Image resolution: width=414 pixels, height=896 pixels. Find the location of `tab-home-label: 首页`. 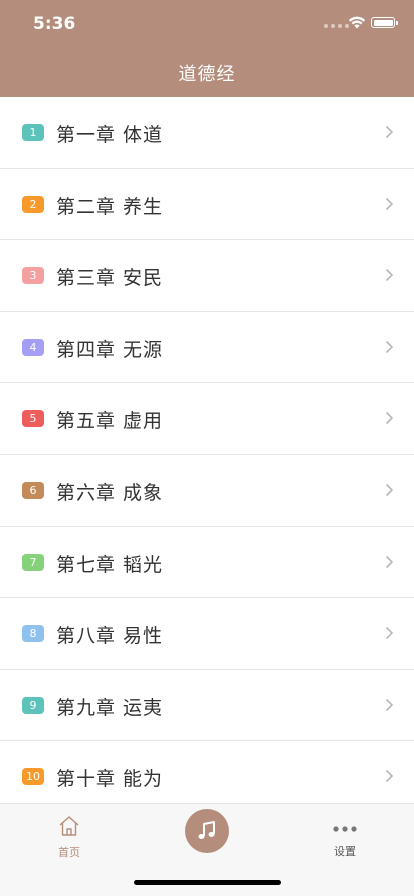

tab-home-label: 首页 is located at coordinates (69, 852).